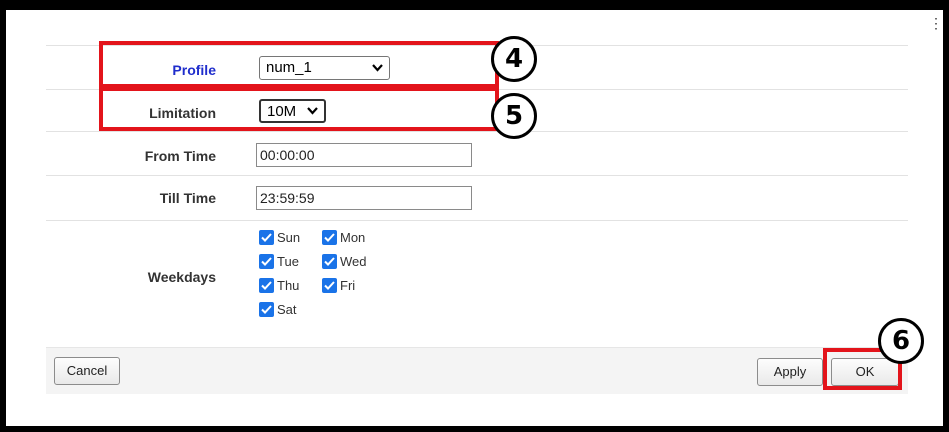 This screenshot has width=949, height=432. I want to click on weekday-label: Mon, so click(353, 237).